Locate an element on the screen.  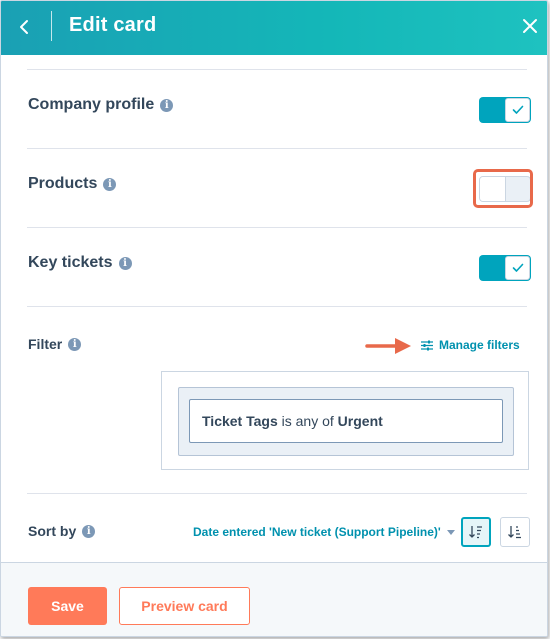
key-tickets-toggle is located at coordinates (505, 268).